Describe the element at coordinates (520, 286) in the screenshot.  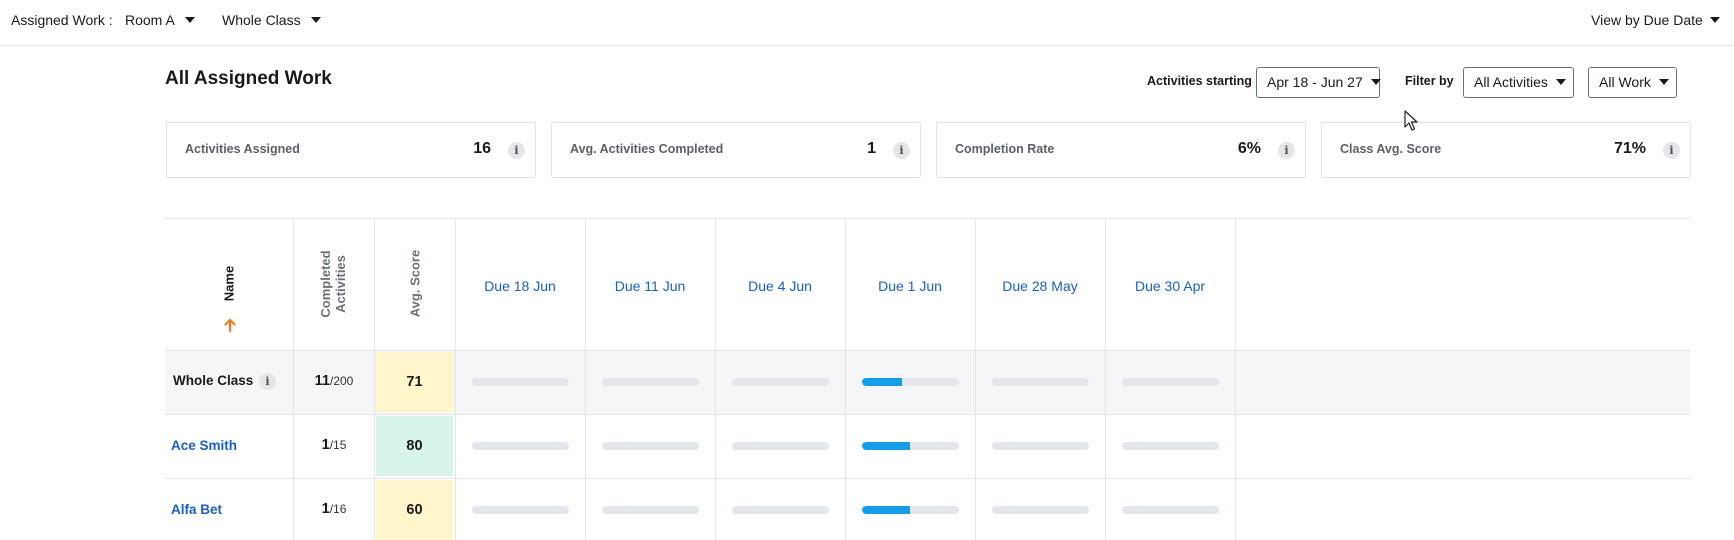
I see `due-column-header: Due 18 Jun` at that location.